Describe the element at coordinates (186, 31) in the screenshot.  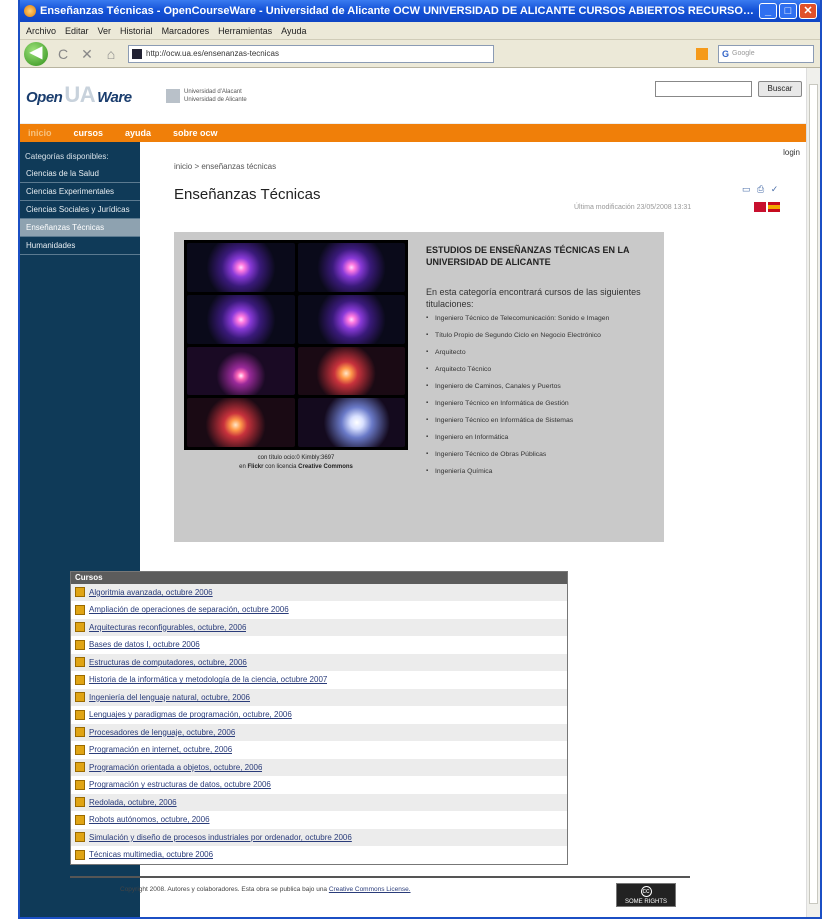
I see `menu-marcadores: Marcadores` at that location.